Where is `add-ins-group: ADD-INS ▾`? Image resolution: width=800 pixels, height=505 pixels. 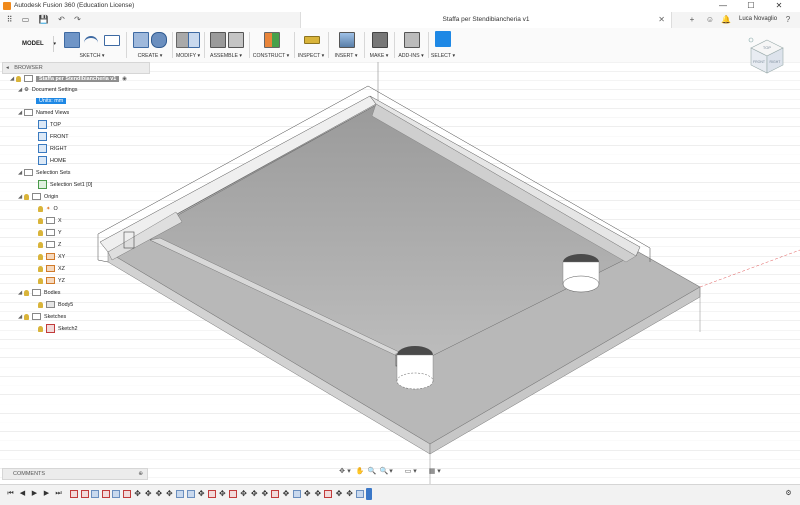
add-ins-group: ADD-INS ▾ is located at coordinates (411, 45).